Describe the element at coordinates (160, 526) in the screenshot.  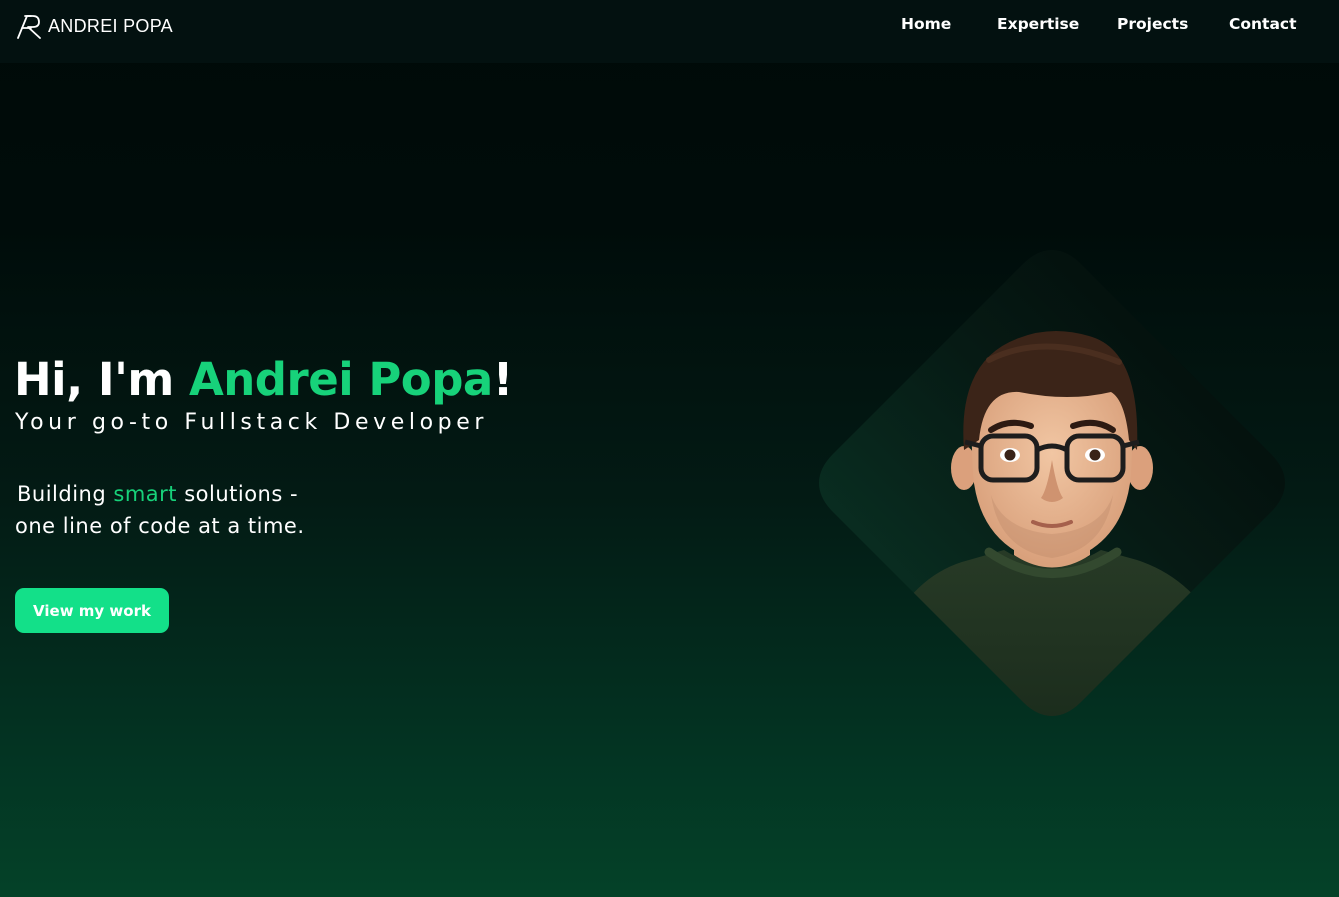
I see `tagline-line-2: one line of code at a time.` at that location.